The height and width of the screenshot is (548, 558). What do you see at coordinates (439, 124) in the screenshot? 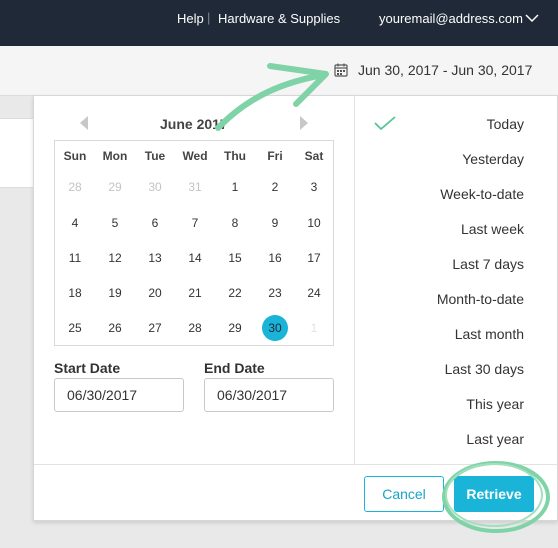
I see `preset-today: Today` at bounding box center [439, 124].